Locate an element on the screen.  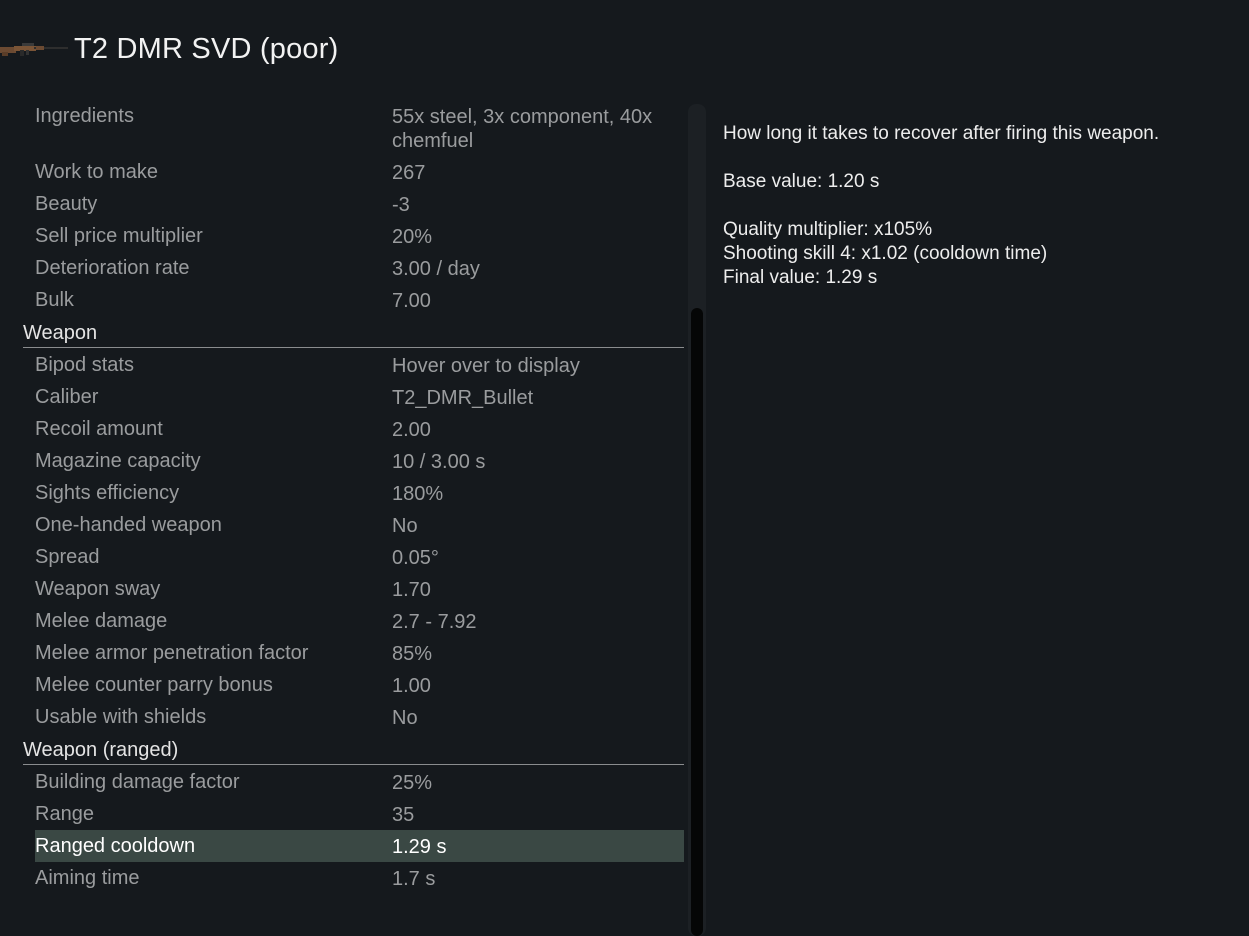
stat-row-sights-efficiency: Sights efficiency 180% is located at coordinates (359, 493).